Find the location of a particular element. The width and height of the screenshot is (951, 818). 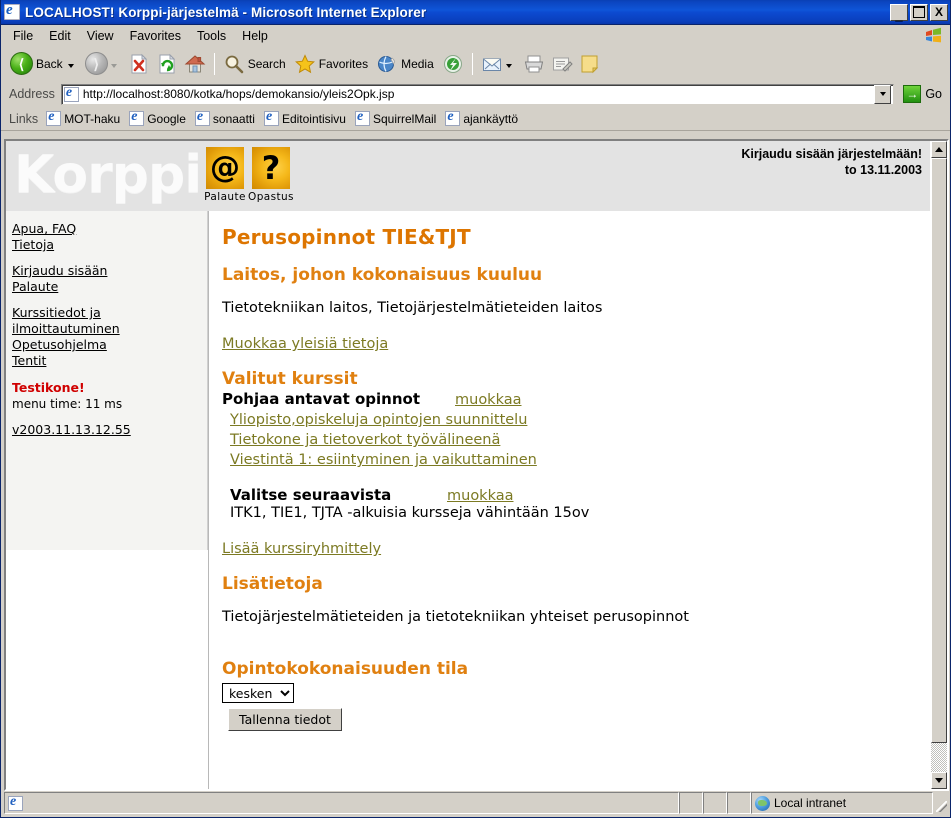

resize-grip is located at coordinates (941, 803).